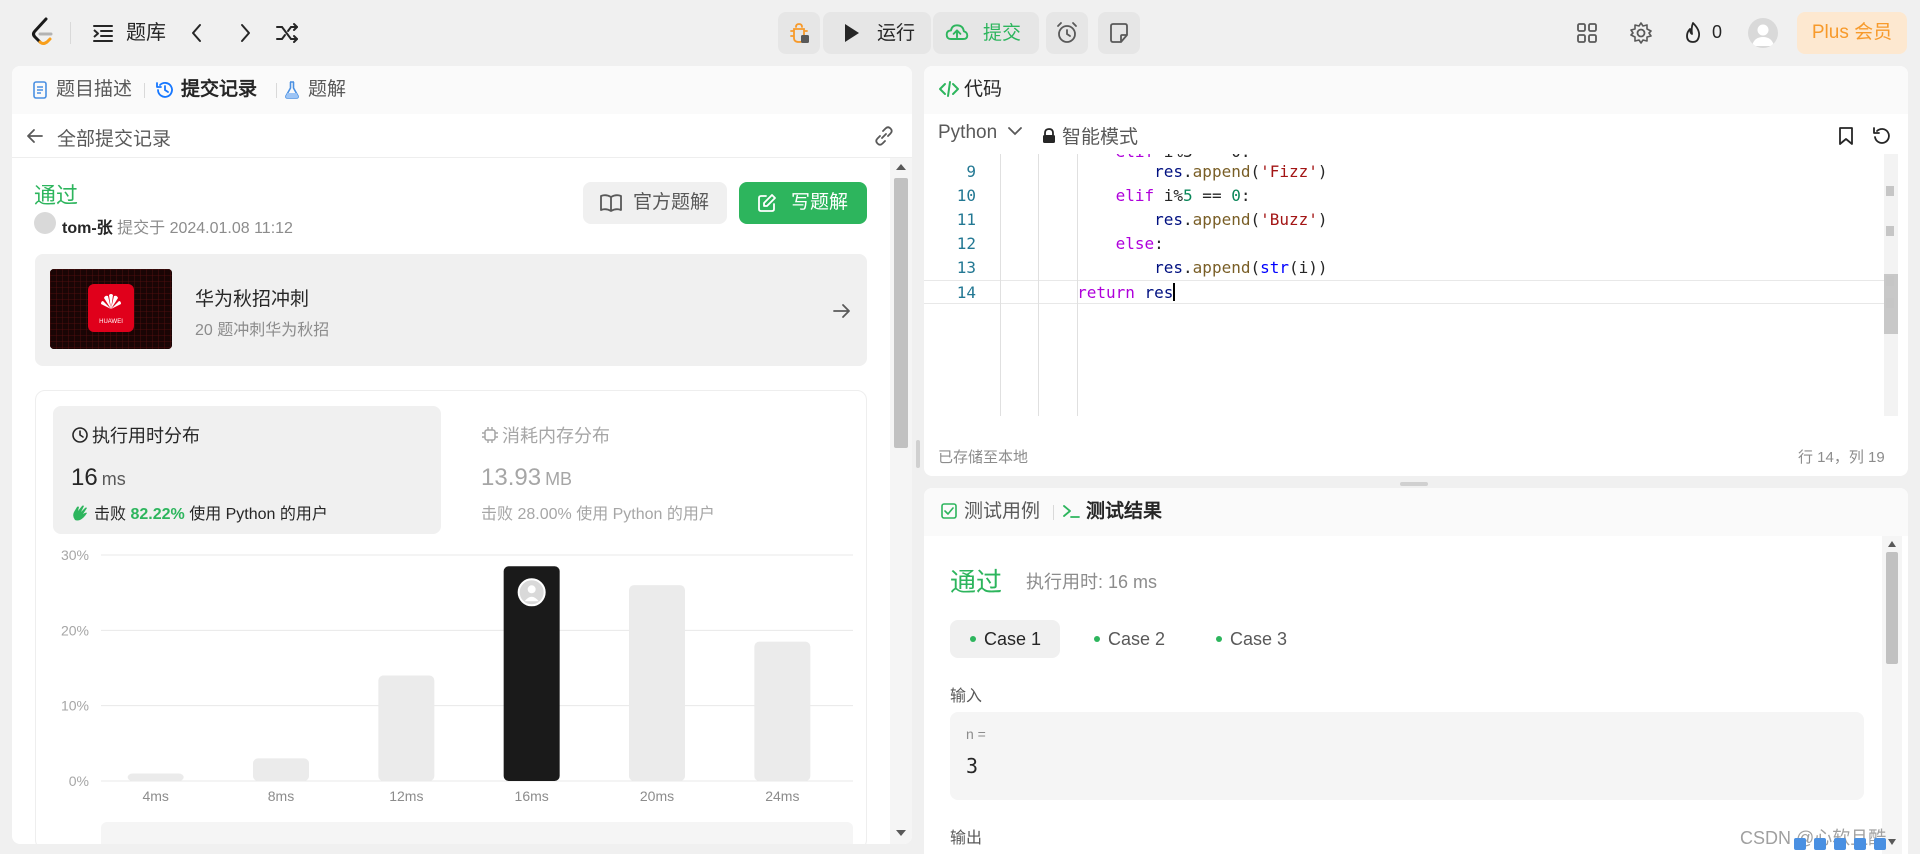 This screenshot has width=1920, height=854. I want to click on left-tab-bar: 题目描述 提交记录 题解, so click(462, 90).